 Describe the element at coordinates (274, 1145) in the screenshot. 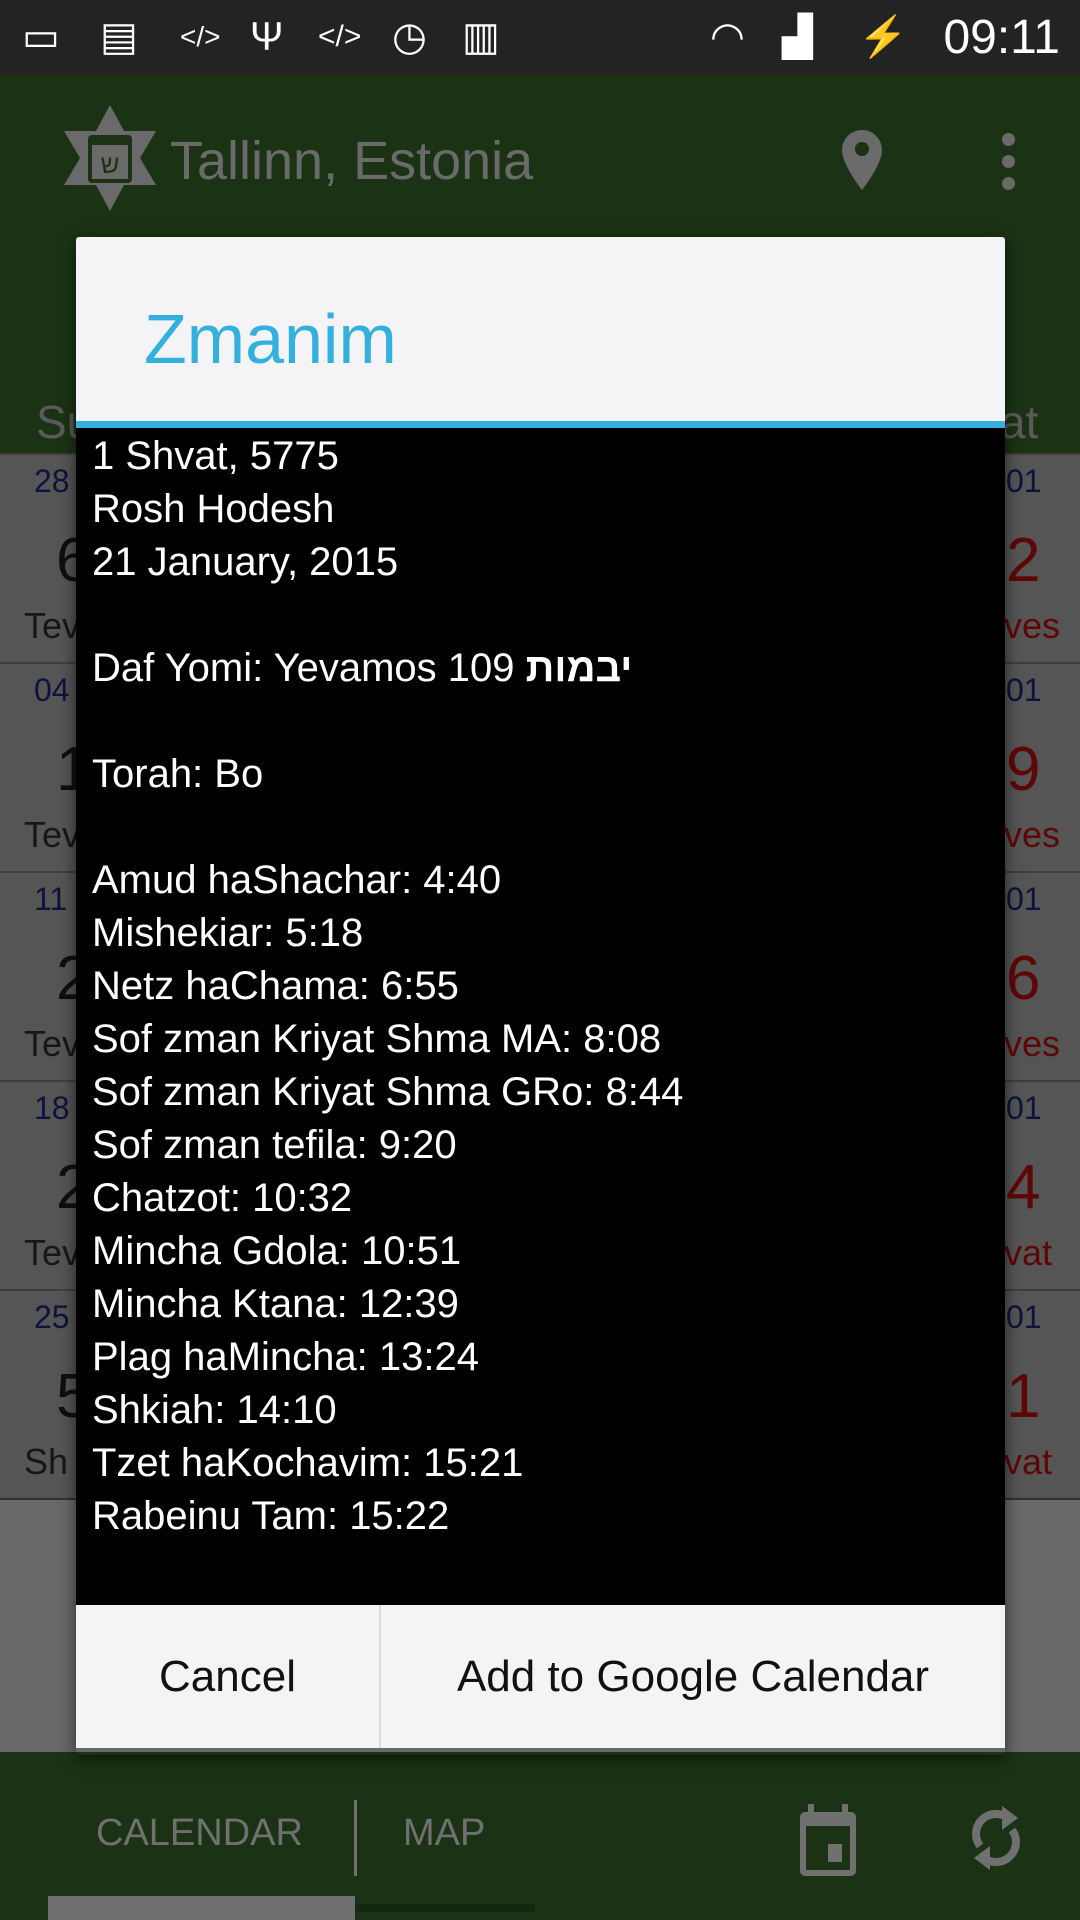

I see `zman-item: Sof zman tefila: 9:20` at that location.